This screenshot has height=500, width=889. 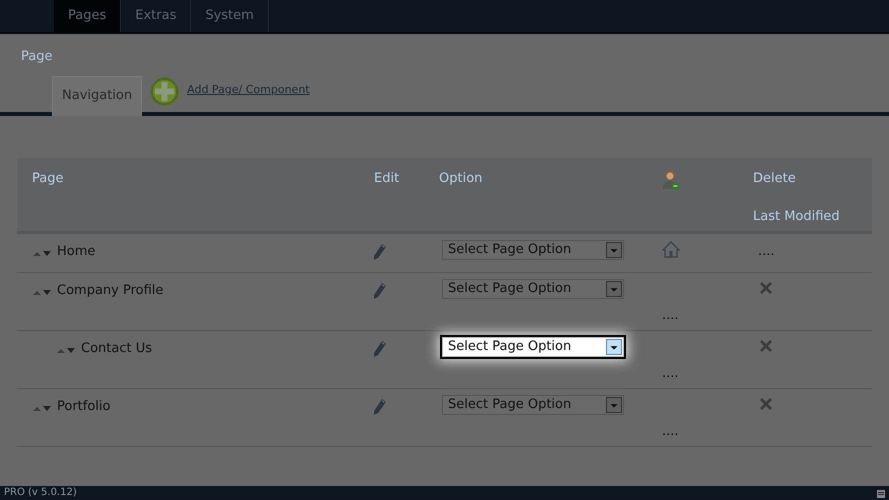 What do you see at coordinates (88, 16) in the screenshot?
I see `nav-tab: Pages` at bounding box center [88, 16].